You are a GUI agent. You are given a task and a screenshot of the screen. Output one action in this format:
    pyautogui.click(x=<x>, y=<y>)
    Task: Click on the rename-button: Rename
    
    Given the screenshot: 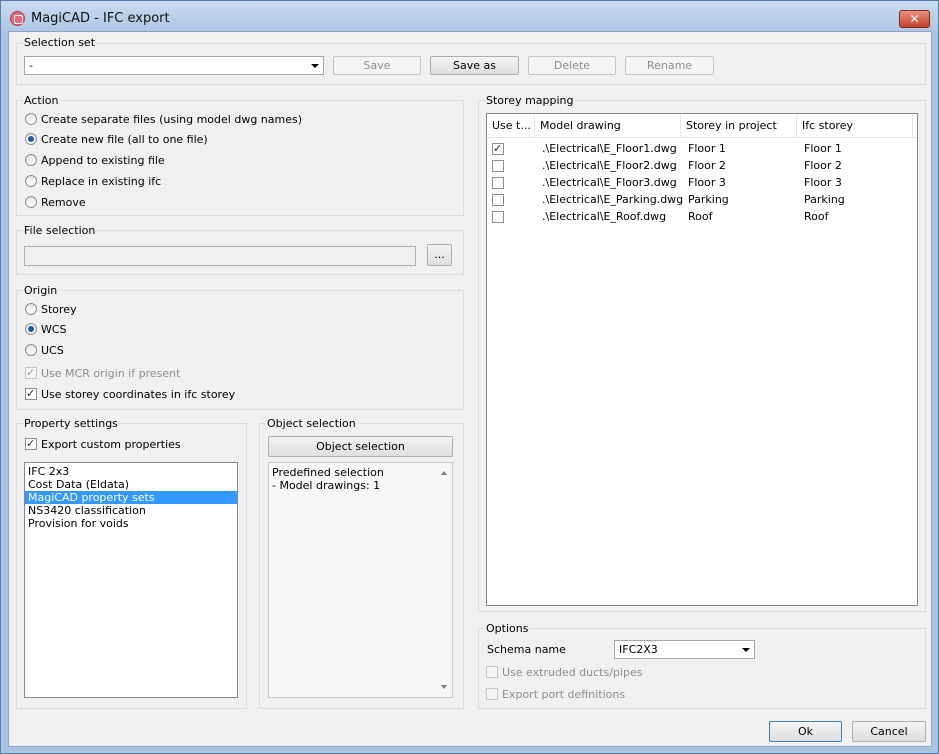 What is the action you would take?
    pyautogui.click(x=669, y=65)
    